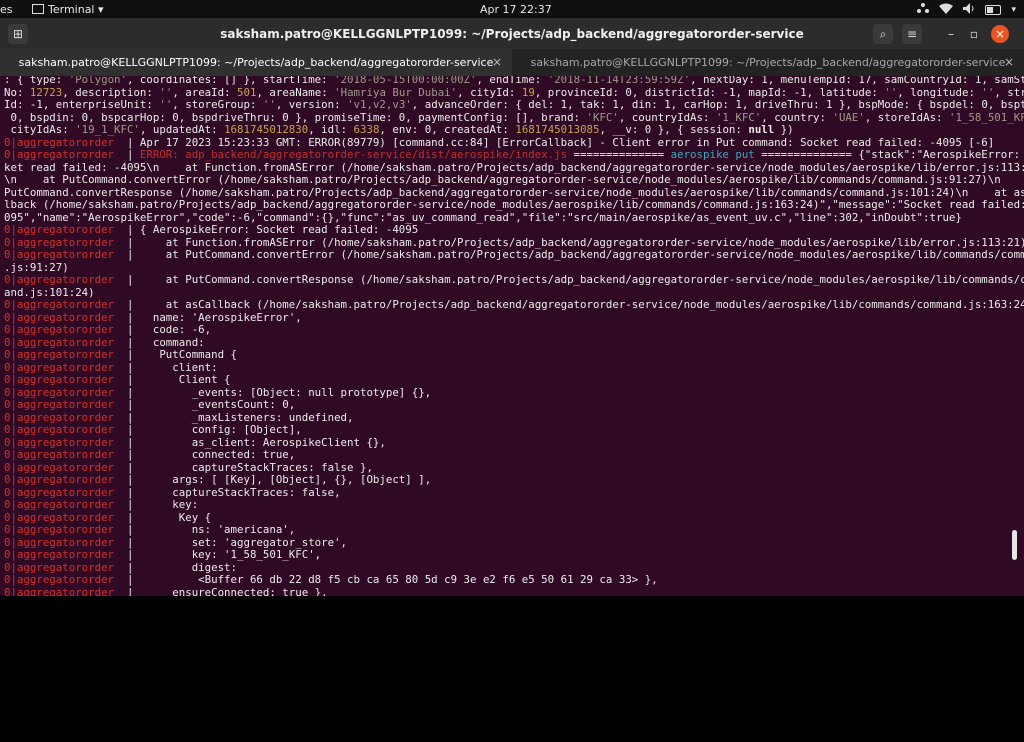 This screenshot has width=1024, height=742. Describe the element at coordinates (939, 92) in the screenshot. I see `terminal-text: , longitude:` at that location.